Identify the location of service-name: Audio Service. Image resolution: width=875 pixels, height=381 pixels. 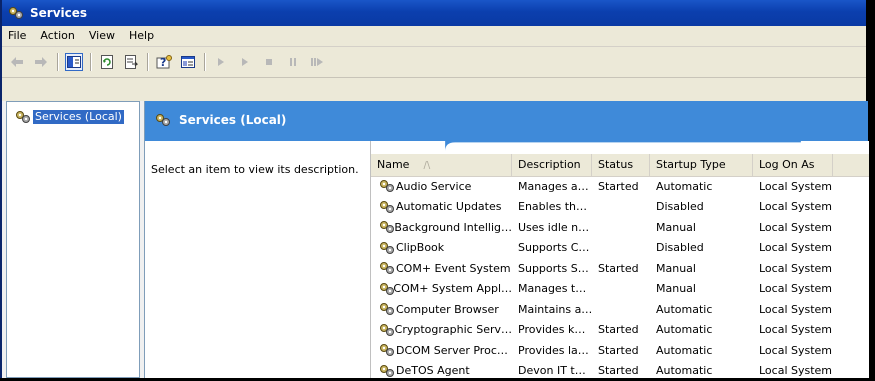
(433, 186).